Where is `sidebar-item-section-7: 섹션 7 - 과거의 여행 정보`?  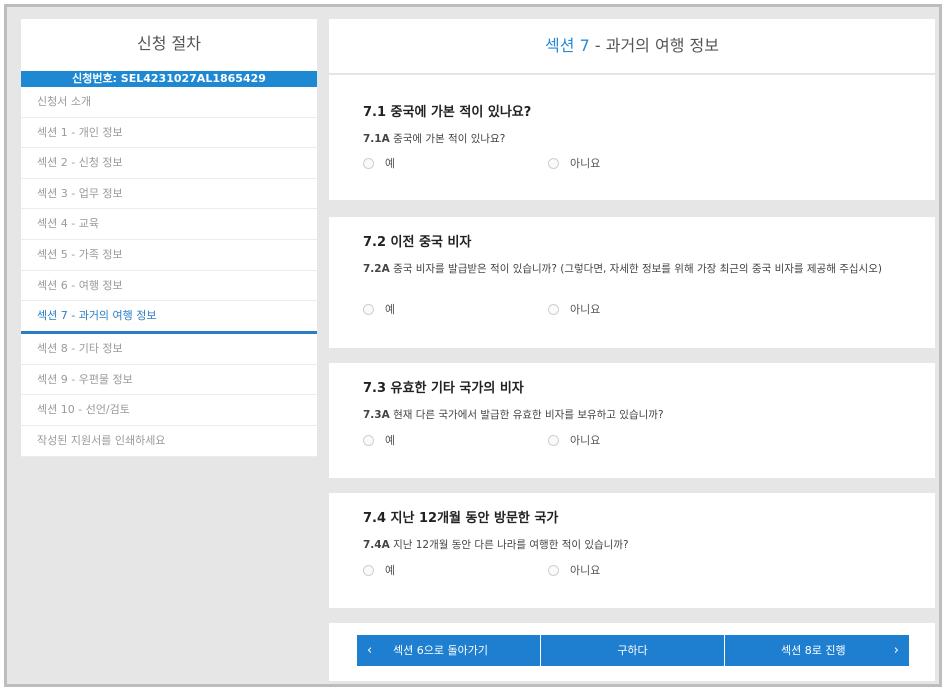 sidebar-item-section-7: 섹션 7 - 과거의 여행 정보 is located at coordinates (169, 318).